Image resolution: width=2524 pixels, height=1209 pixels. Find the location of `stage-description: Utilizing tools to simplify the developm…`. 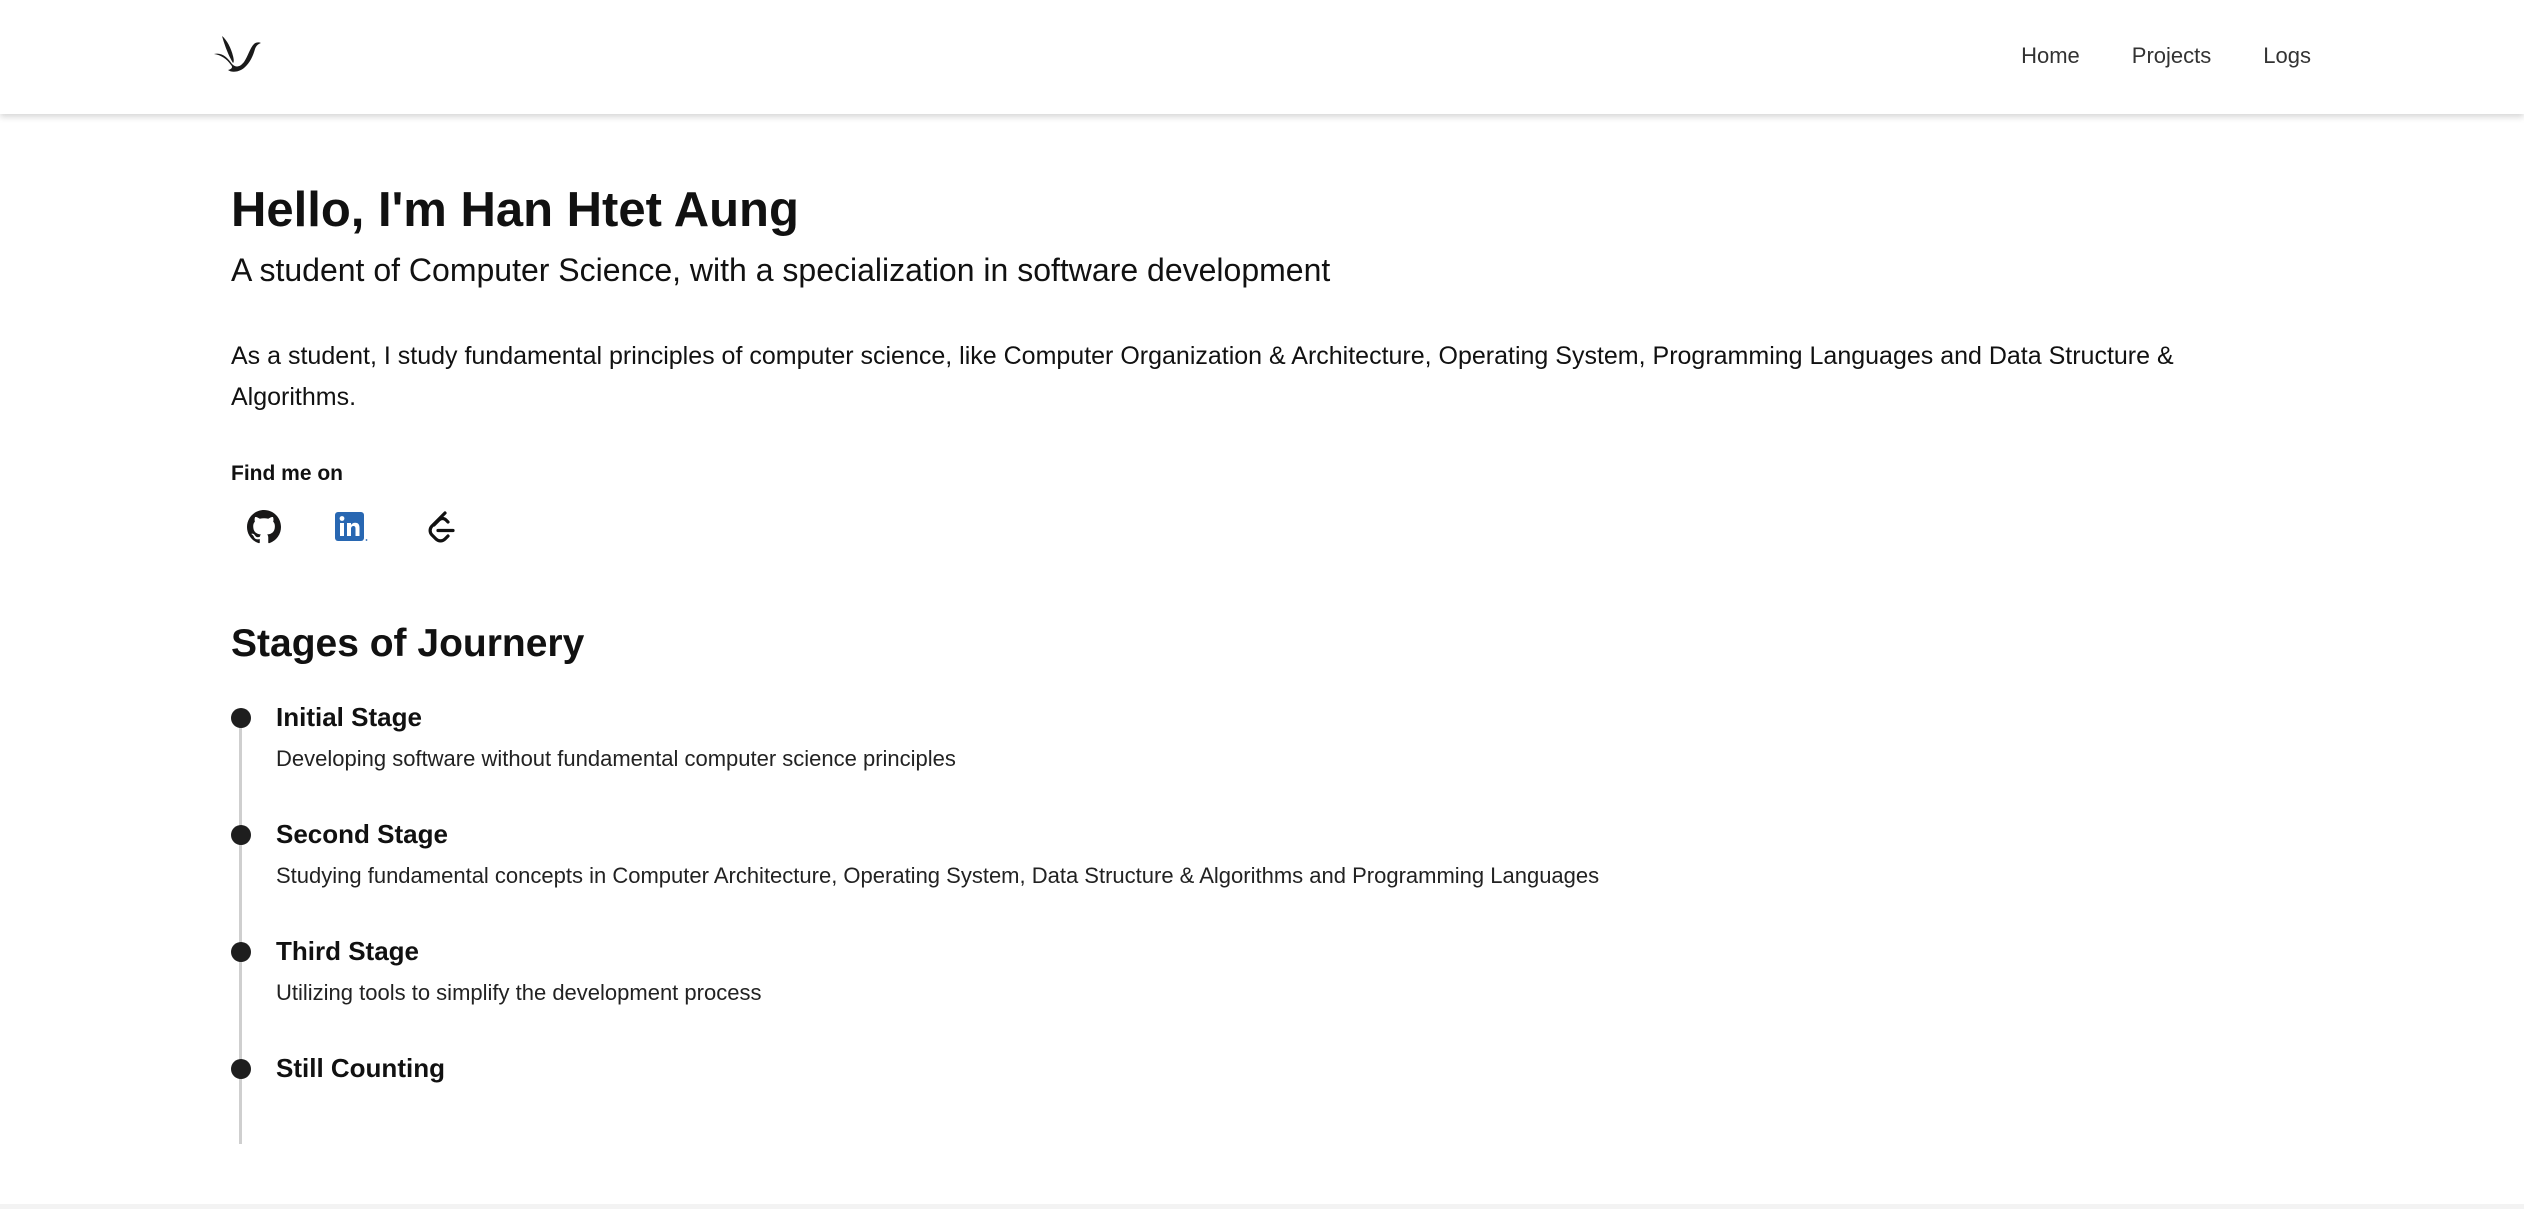

stage-description: Utilizing tools to simplify the developm… is located at coordinates (519, 992).